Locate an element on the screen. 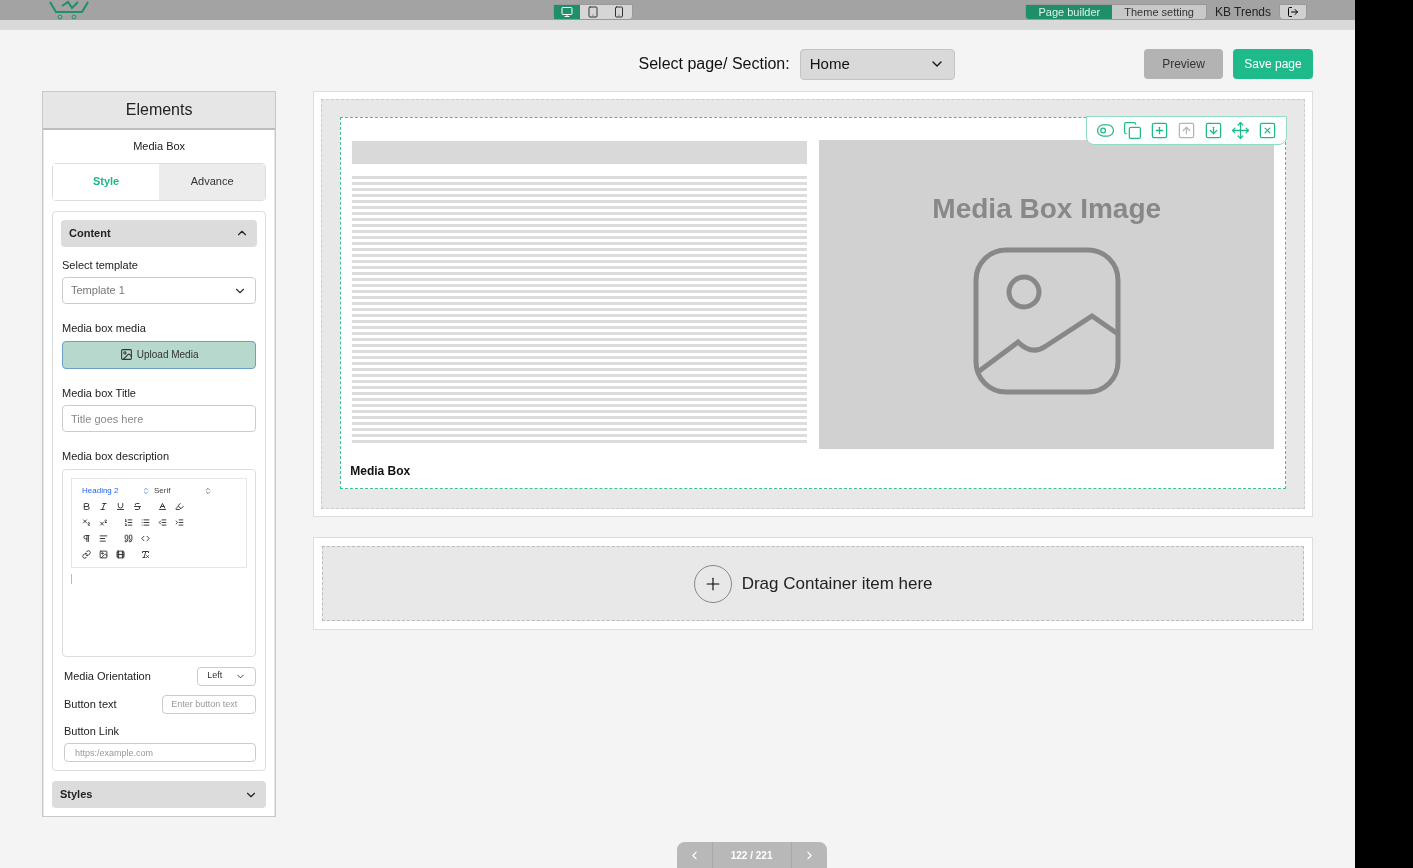 This screenshot has height=868, width=1413. title-input-field: Title goes here is located at coordinates (159, 418).